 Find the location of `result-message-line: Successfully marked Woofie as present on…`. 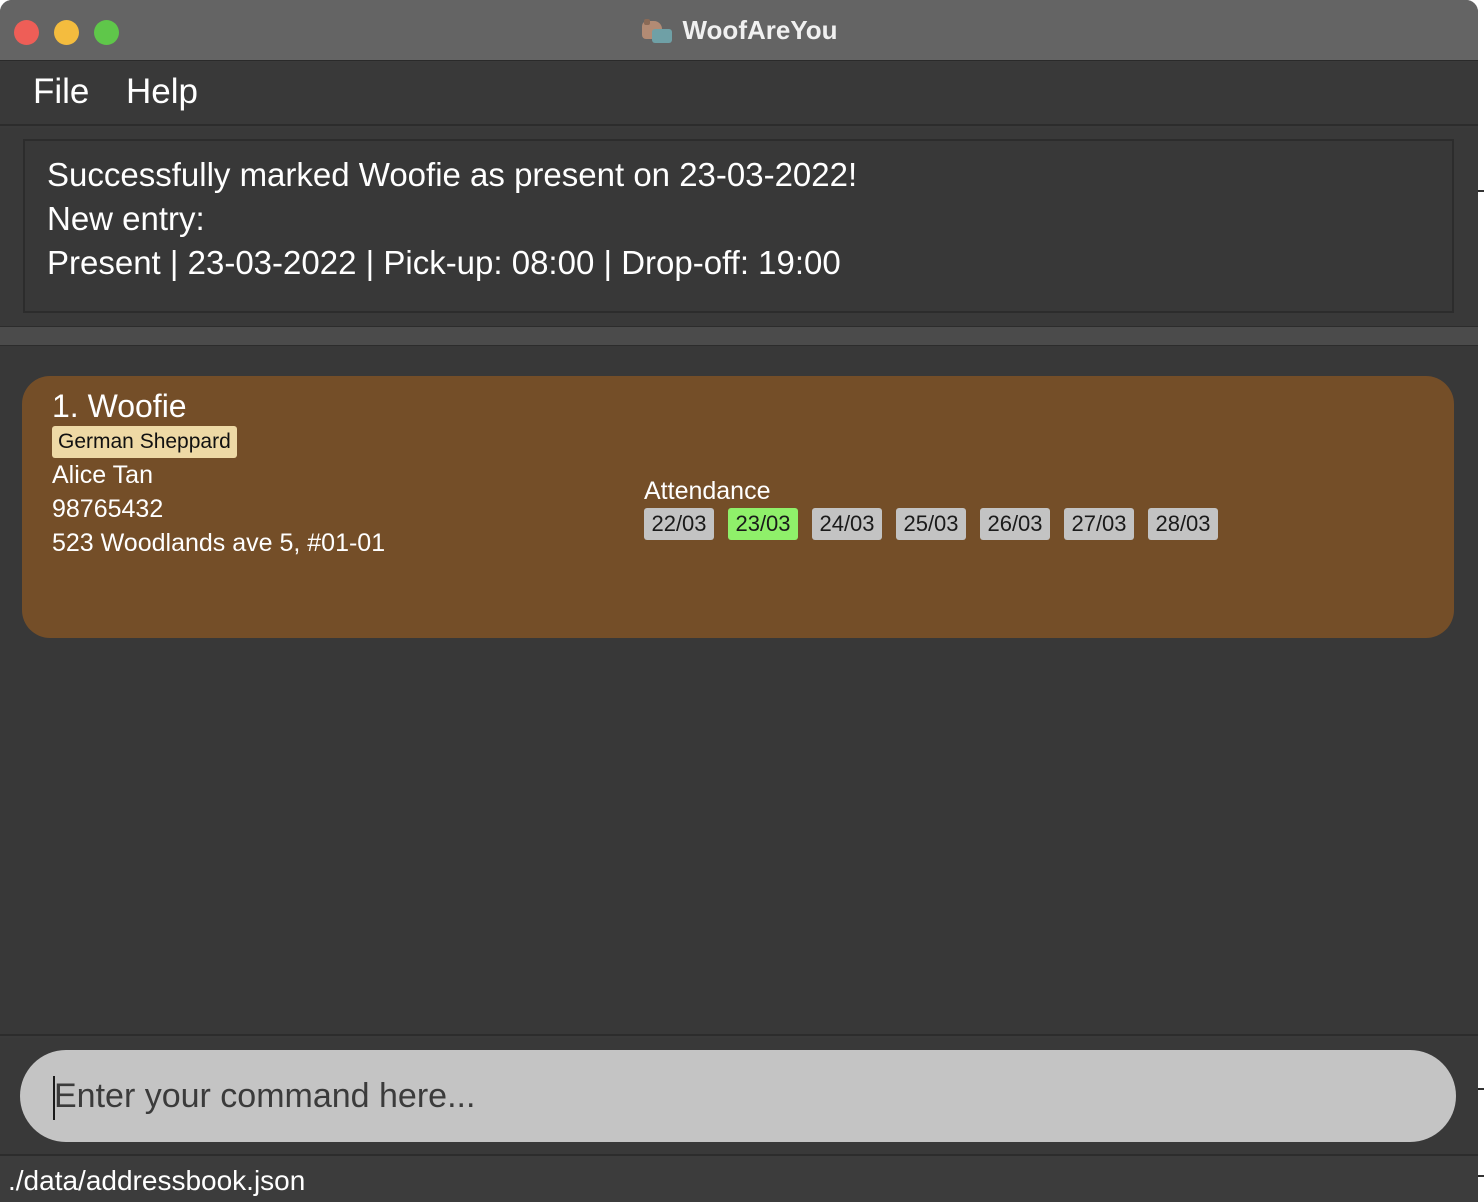

result-message-line: Successfully marked Woofie as present on… is located at coordinates (452, 174).